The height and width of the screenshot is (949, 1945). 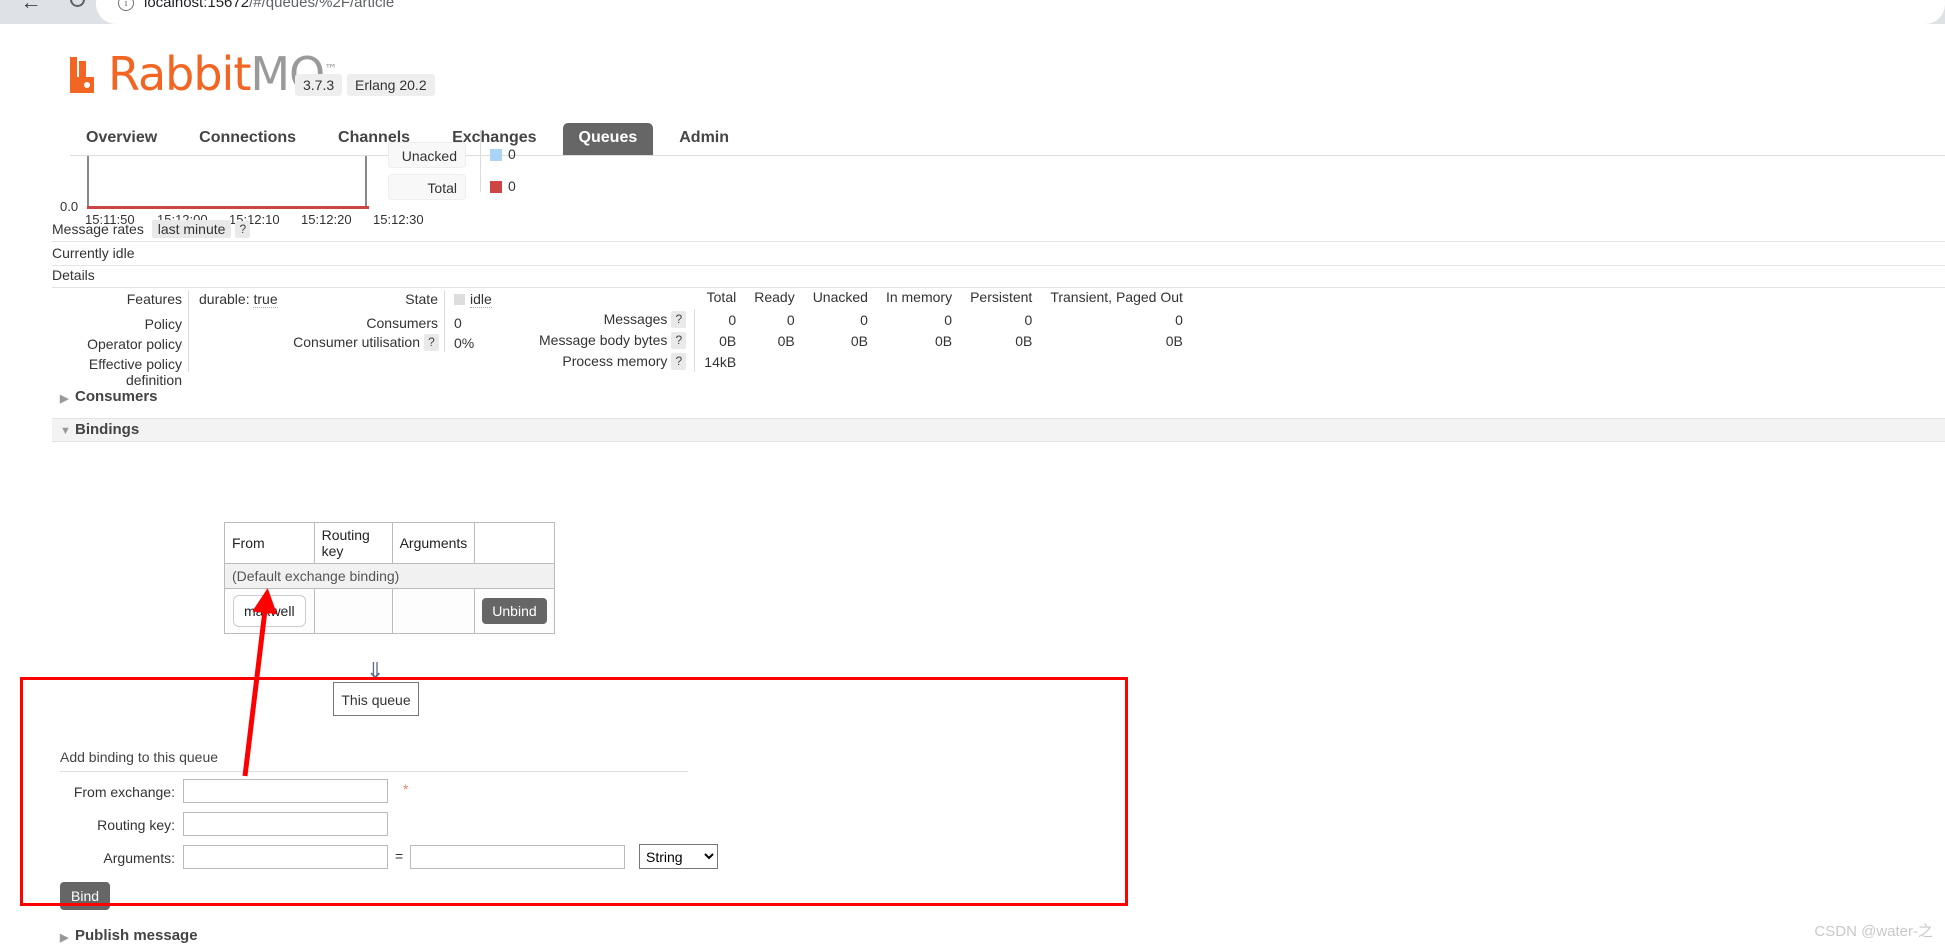 What do you see at coordinates (139, 858) in the screenshot?
I see `arguments-label: Arguments:` at bounding box center [139, 858].